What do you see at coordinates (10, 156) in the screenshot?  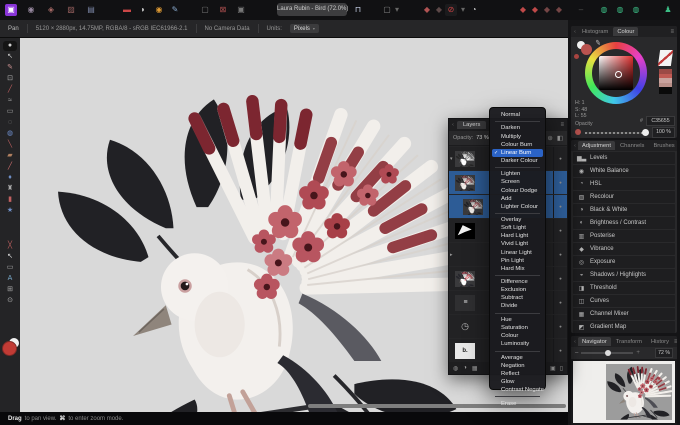 I see `crayon-tool: ▰` at bounding box center [10, 156].